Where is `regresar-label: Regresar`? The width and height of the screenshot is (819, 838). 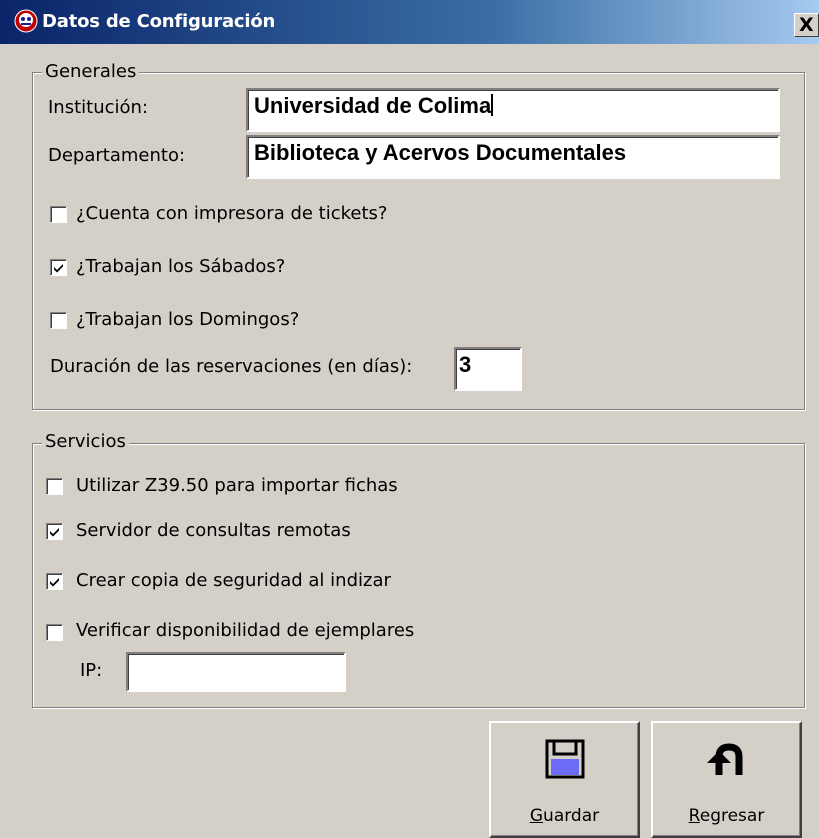 regresar-label: Regresar is located at coordinates (726, 816).